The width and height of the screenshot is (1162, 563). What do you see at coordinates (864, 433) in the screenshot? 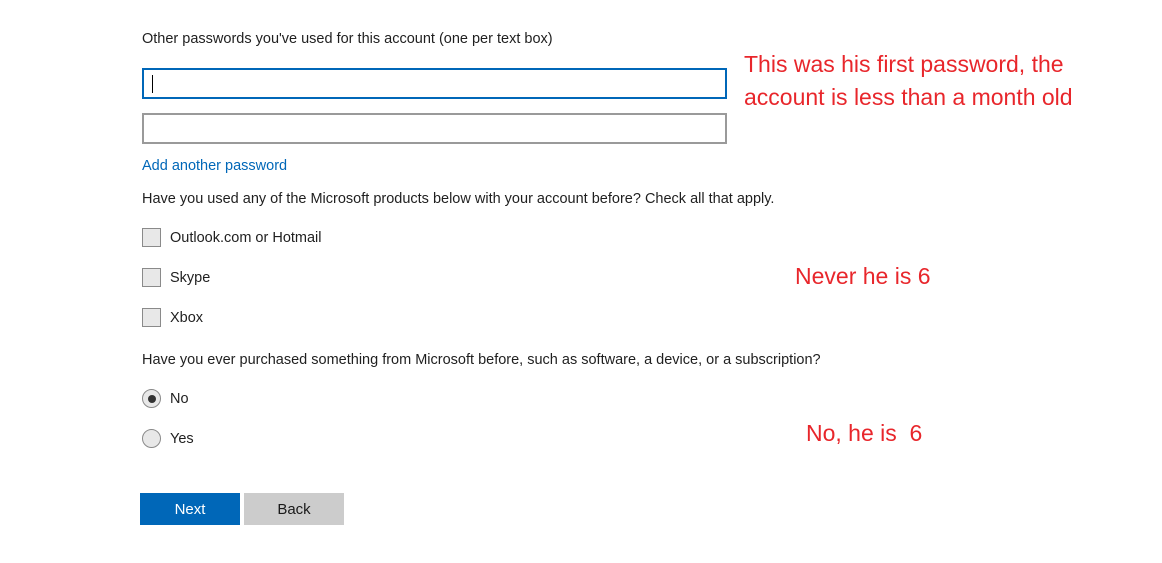
I see `annotation-purchase-note: No, he is 6` at bounding box center [864, 433].